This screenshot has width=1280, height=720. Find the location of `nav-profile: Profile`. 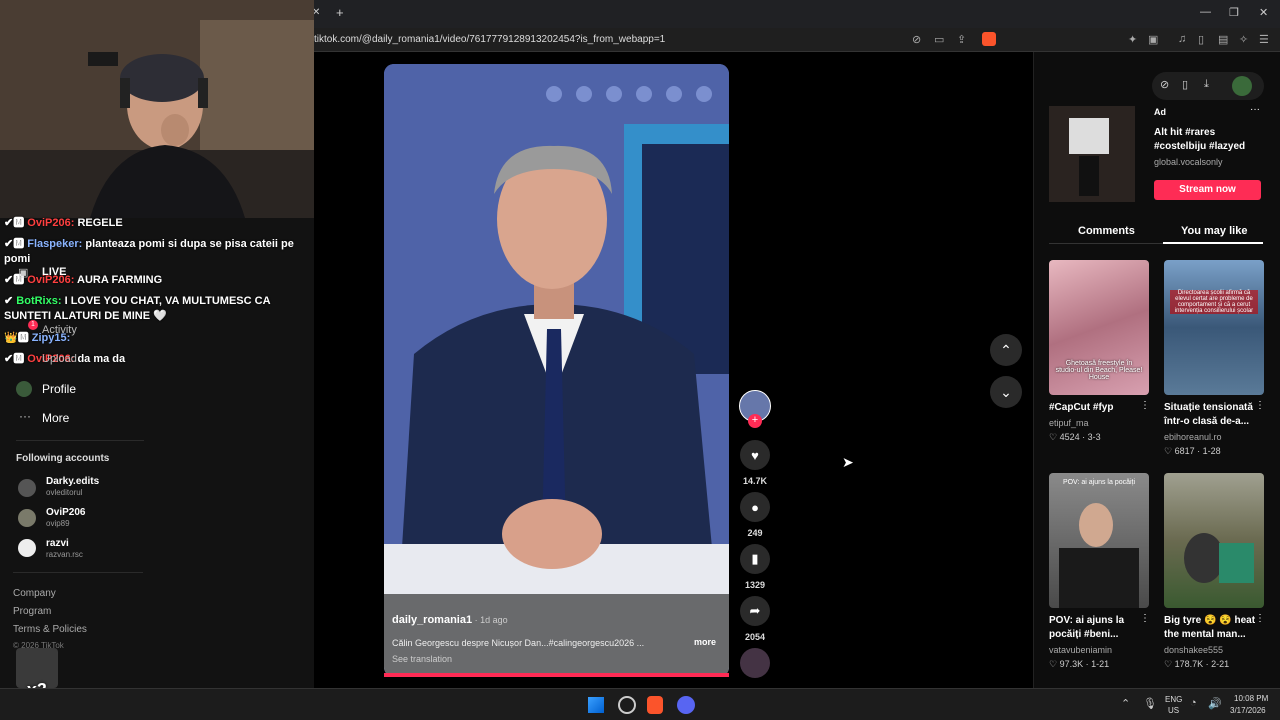

nav-profile: Profile is located at coordinates (59, 389).